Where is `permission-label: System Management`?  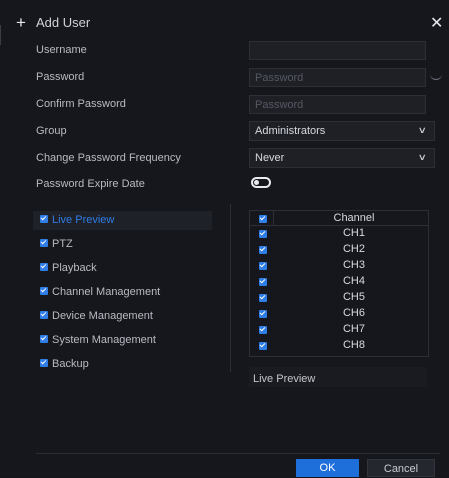
permission-label: System Management is located at coordinates (104, 340).